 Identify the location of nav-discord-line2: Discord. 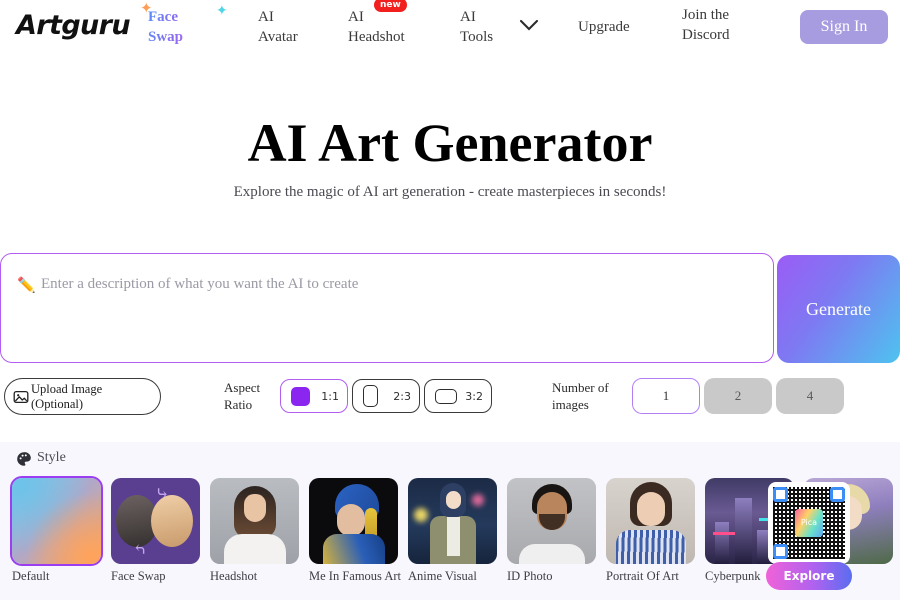
(706, 35).